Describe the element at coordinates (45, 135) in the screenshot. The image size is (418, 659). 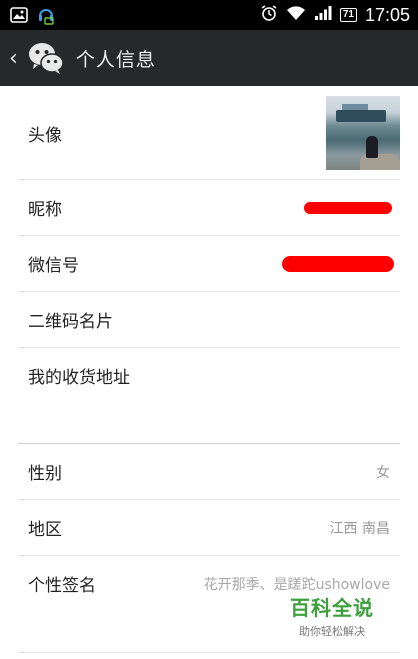
I see `avatar-label: 头像` at that location.